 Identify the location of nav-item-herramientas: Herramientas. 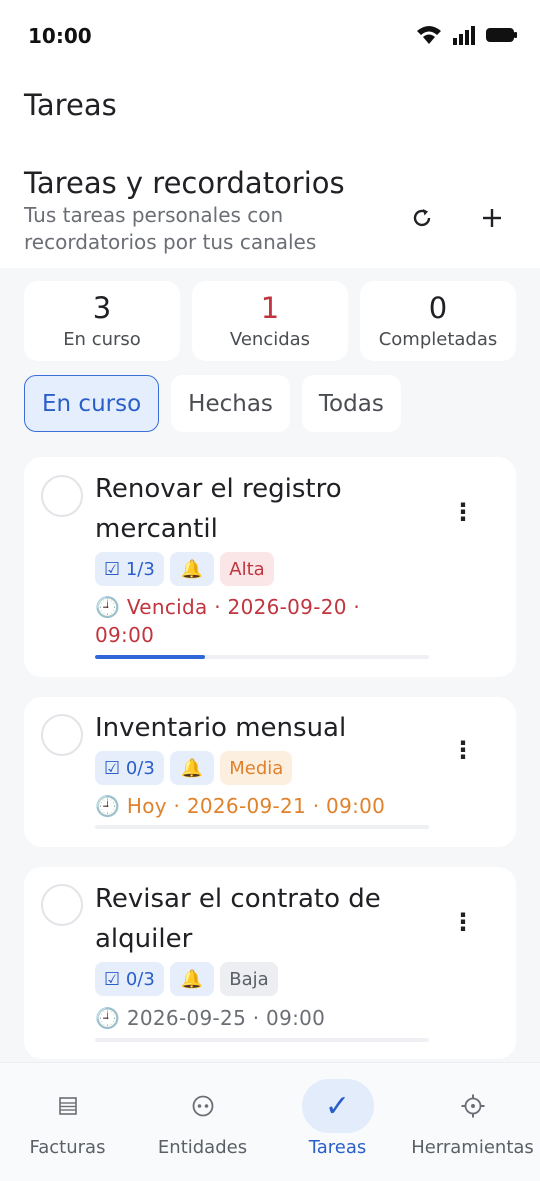
(472, 1122).